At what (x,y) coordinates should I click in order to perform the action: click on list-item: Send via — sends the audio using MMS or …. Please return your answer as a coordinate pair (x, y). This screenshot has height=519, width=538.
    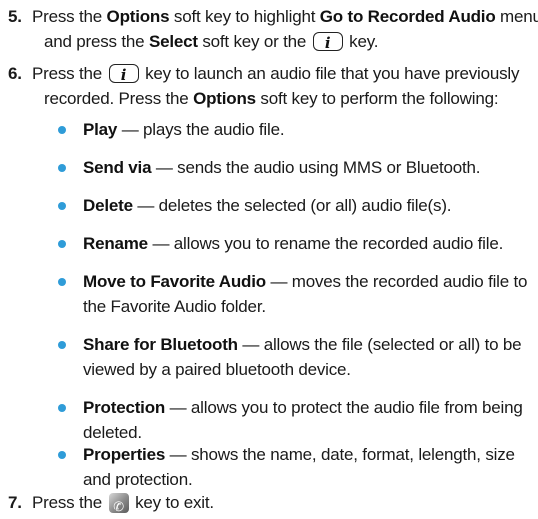
    Looking at the image, I should click on (293, 167).